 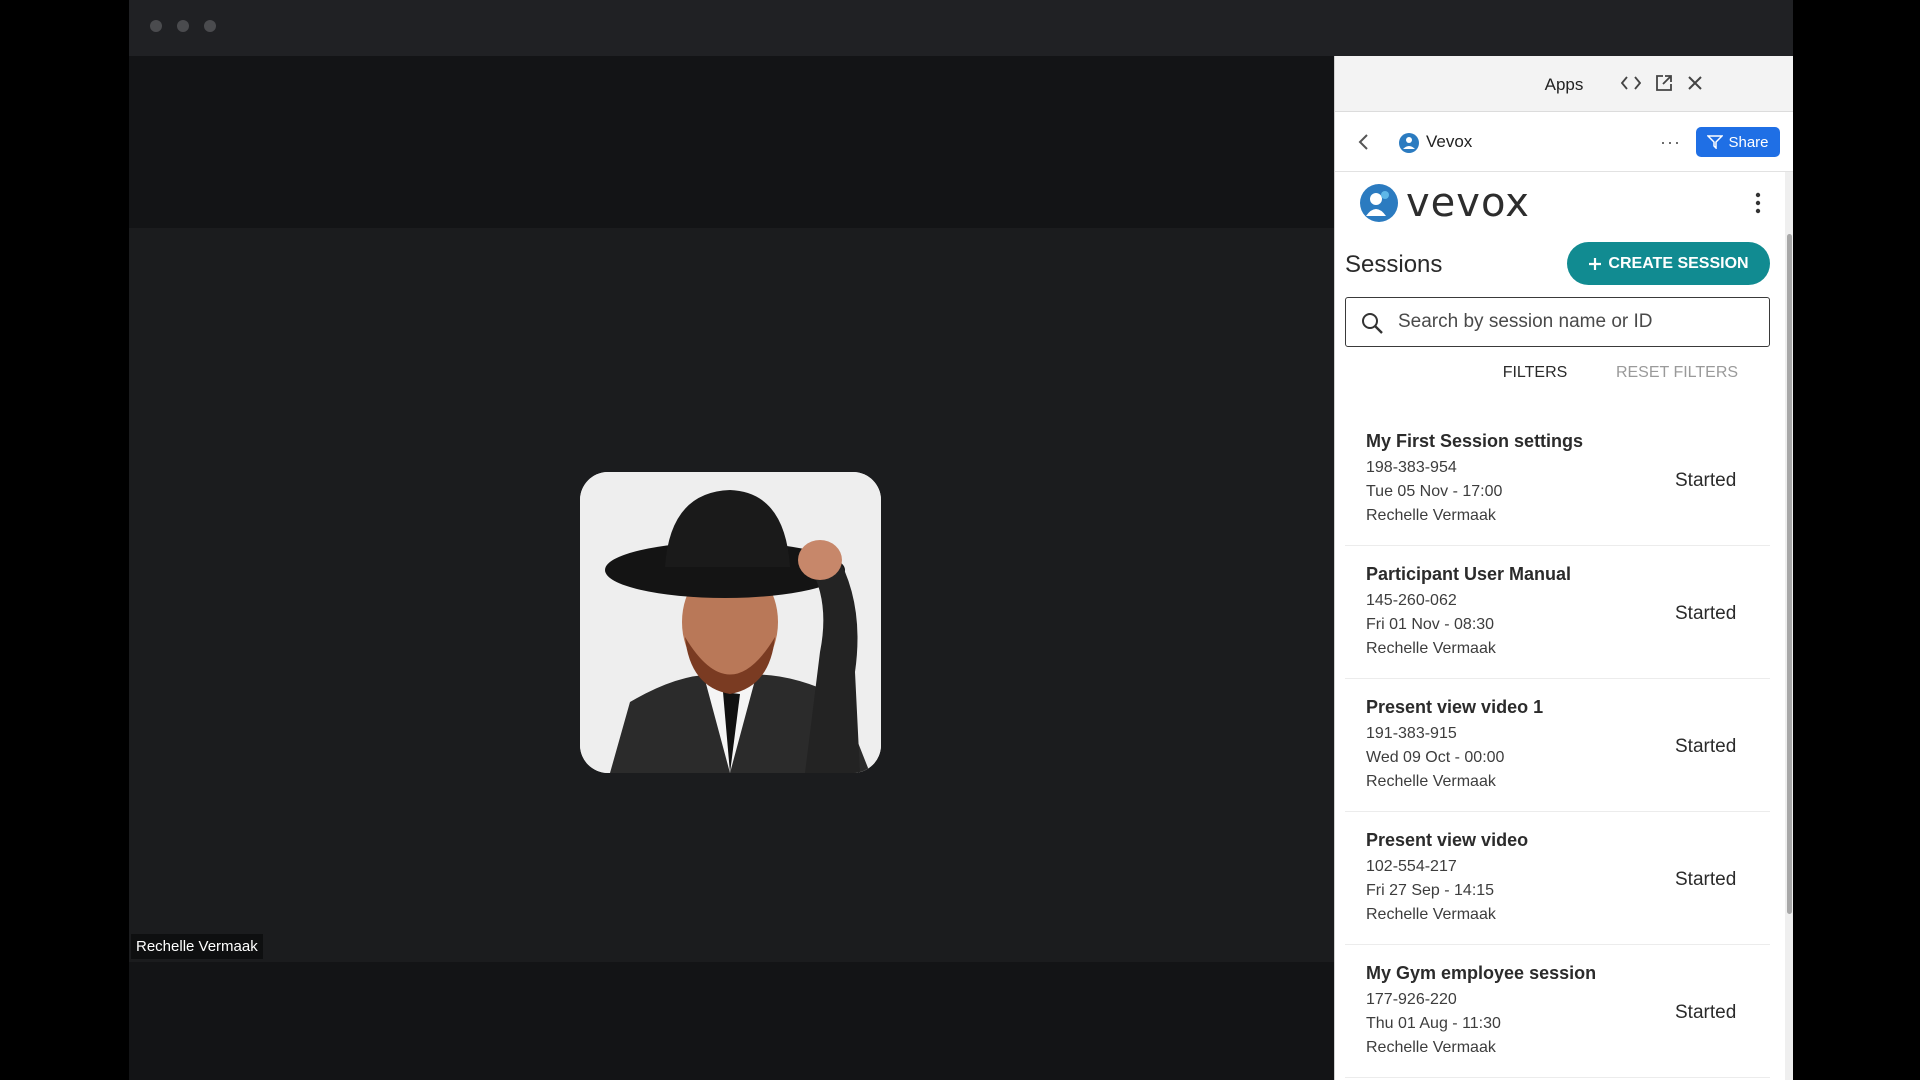 What do you see at coordinates (1595, 263) in the screenshot?
I see `plus-icon` at bounding box center [1595, 263].